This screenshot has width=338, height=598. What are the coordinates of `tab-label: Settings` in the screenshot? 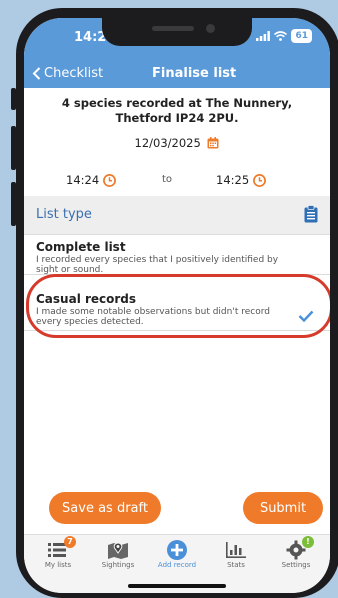 It's located at (296, 565).